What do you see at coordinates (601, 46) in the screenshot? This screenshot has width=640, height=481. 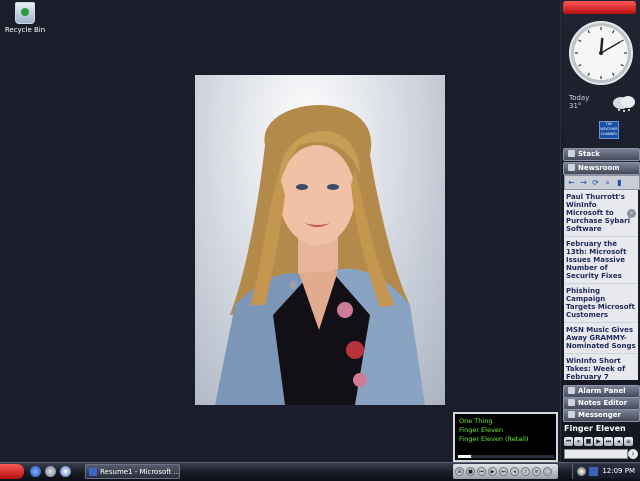 I see `clock-hour-hand` at bounding box center [601, 46].